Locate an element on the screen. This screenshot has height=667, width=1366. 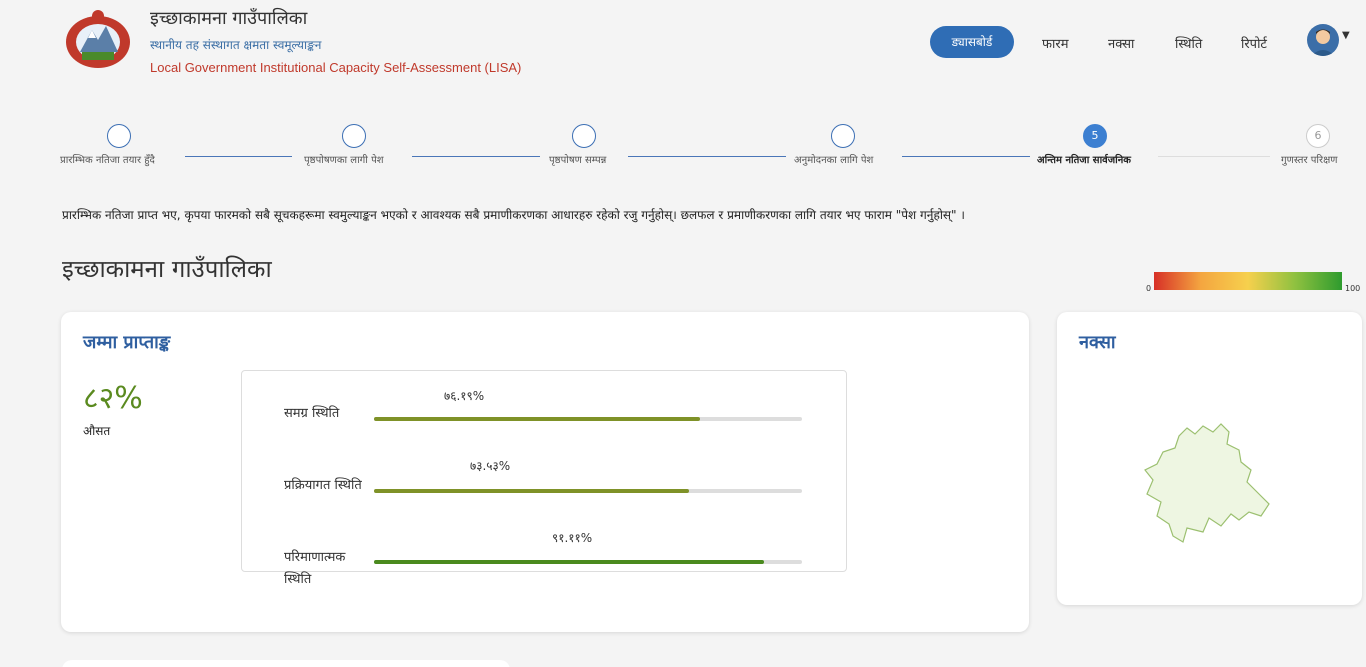
step-1-label: प्रारम्भिक नतिजा तयार हुँदै is located at coordinates (107, 160).